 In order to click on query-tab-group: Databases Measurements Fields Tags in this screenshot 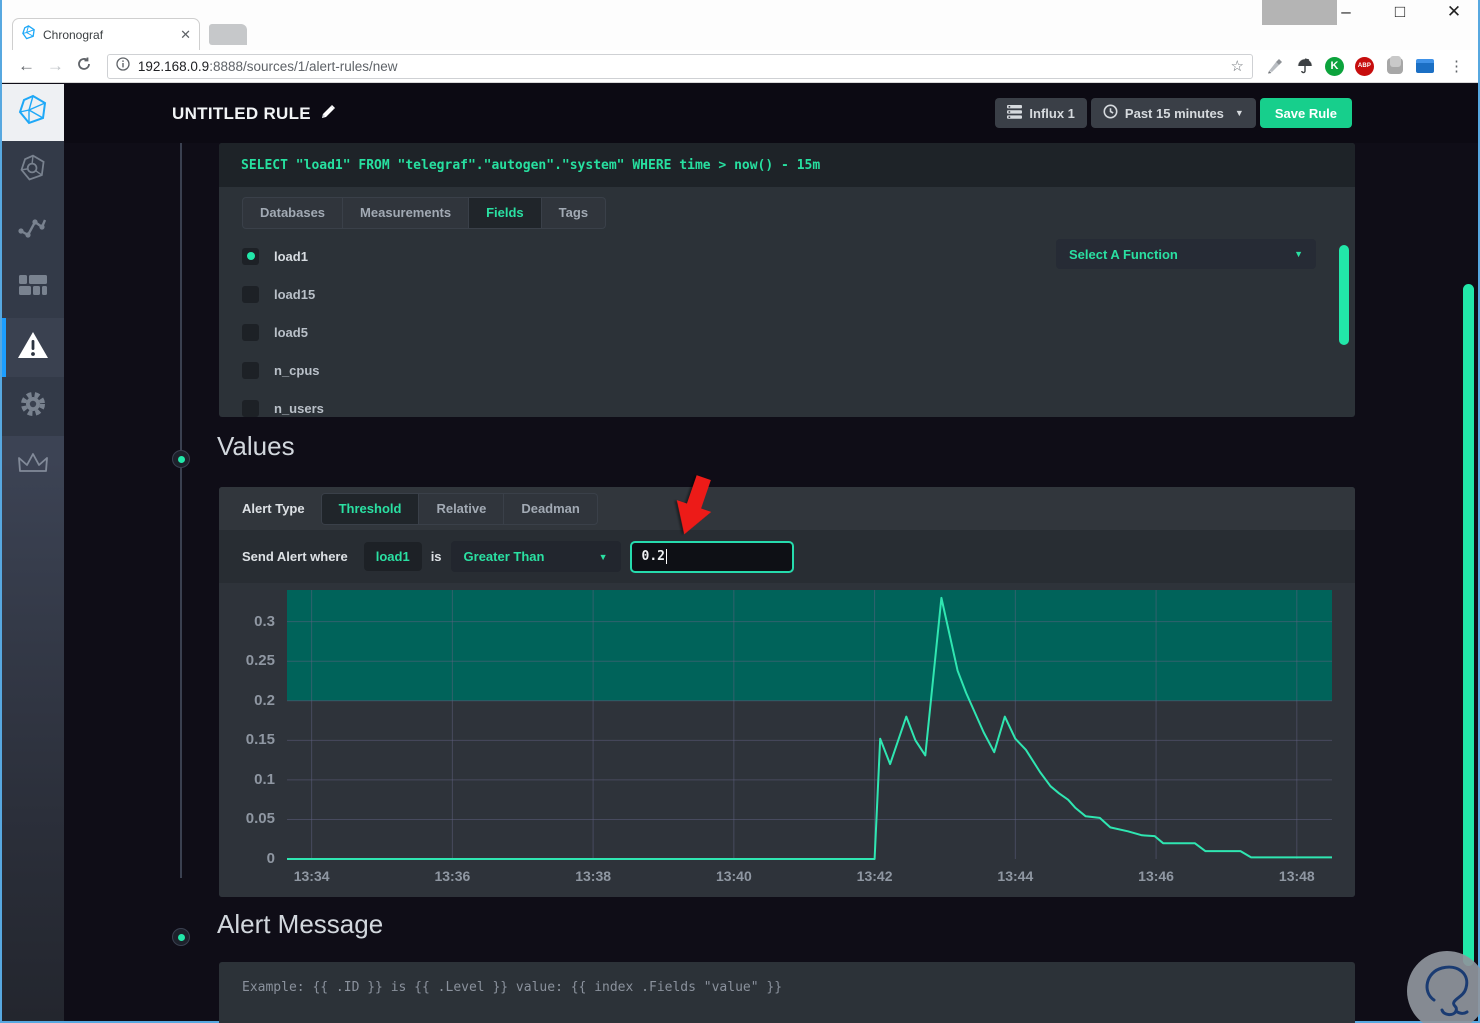, I will do `click(424, 213)`.